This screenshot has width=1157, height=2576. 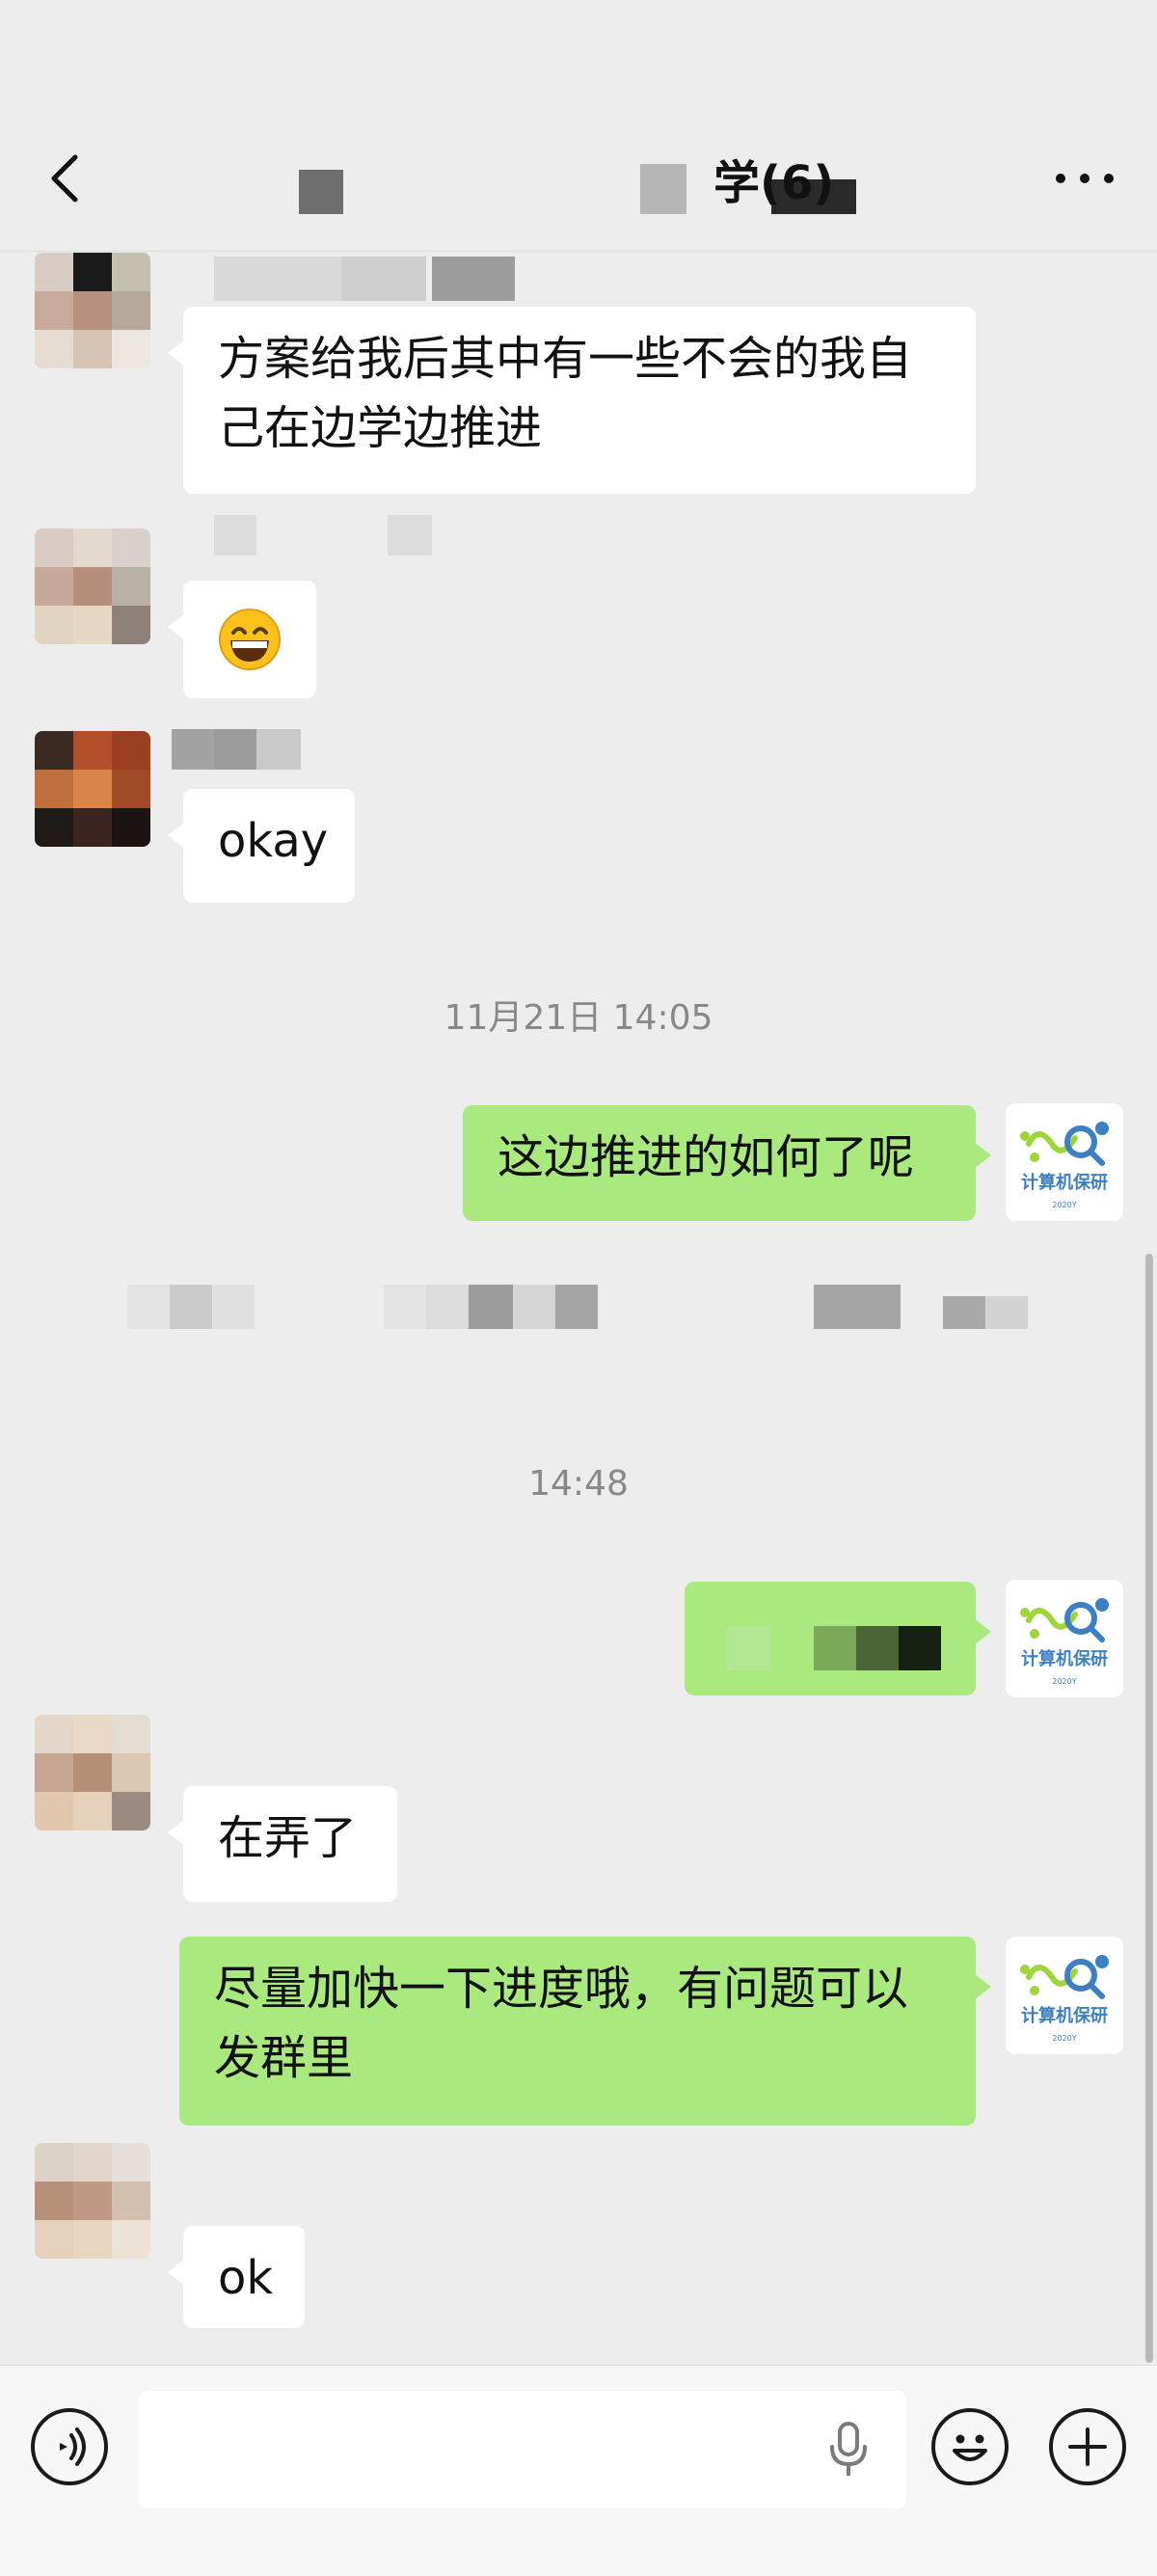 I want to click on message-bubble: 尽量加快一下进度哦，有问题可以发群里, so click(x=585, y=2031).